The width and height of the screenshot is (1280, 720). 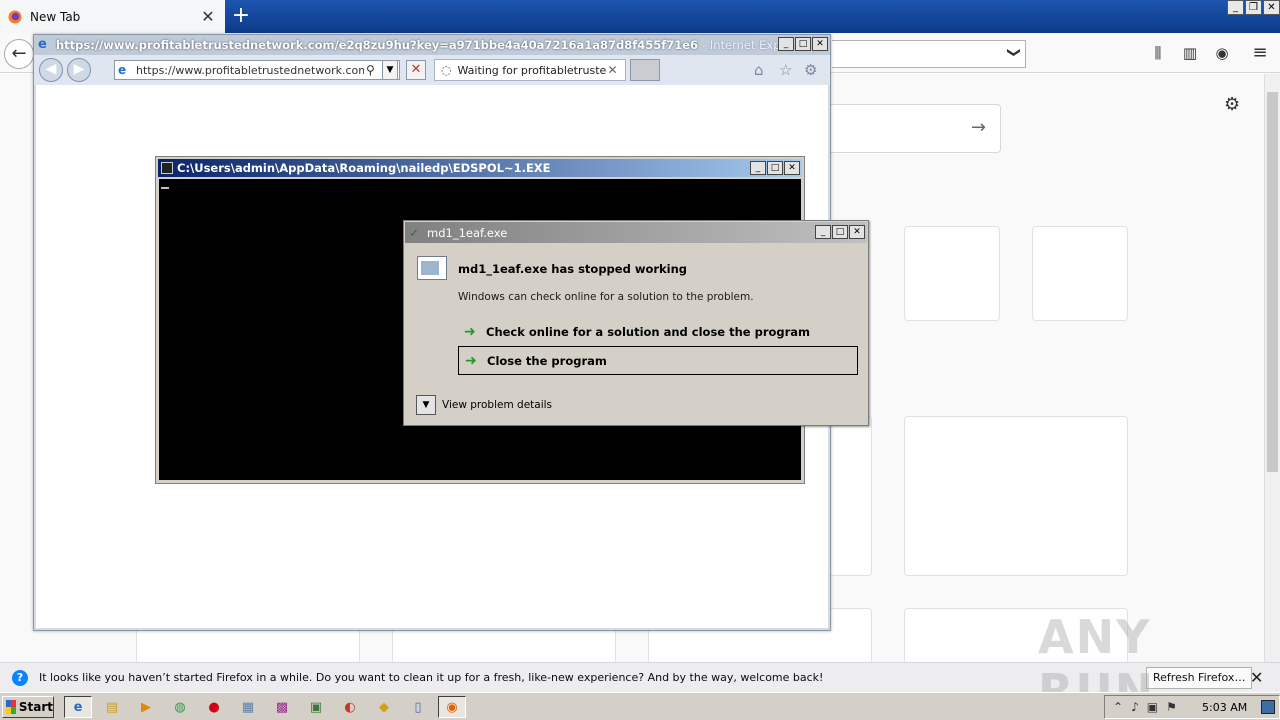 I want to click on dialog-window-controls: _ □ ✕, so click(x=839, y=232).